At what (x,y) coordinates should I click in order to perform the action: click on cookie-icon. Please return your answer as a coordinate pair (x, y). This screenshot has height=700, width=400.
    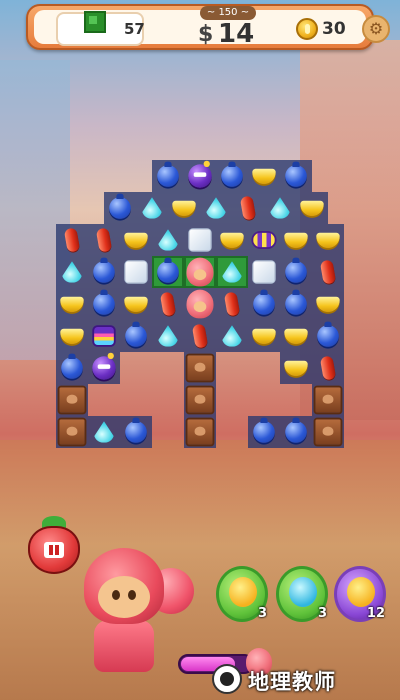
    Looking at the image, I should click on (200, 272).